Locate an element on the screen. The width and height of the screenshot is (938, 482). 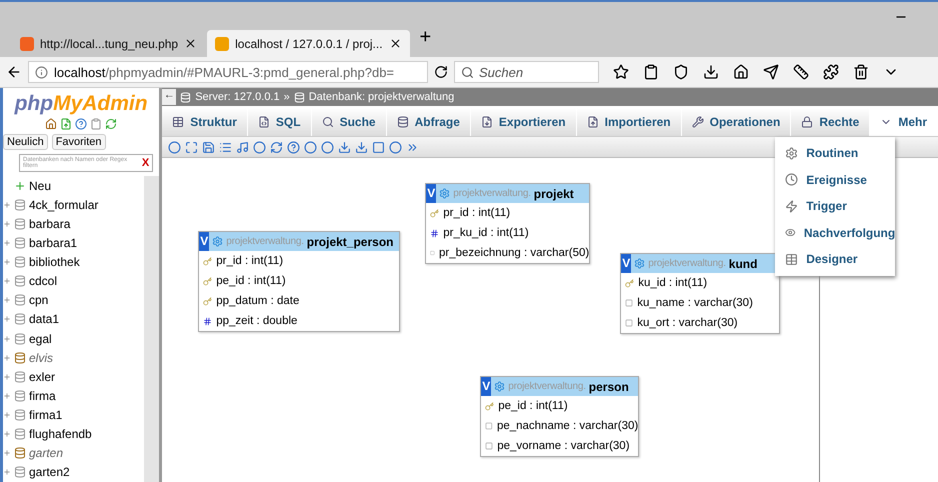
server-link: Server: 127.0.0.1 is located at coordinates (237, 97).